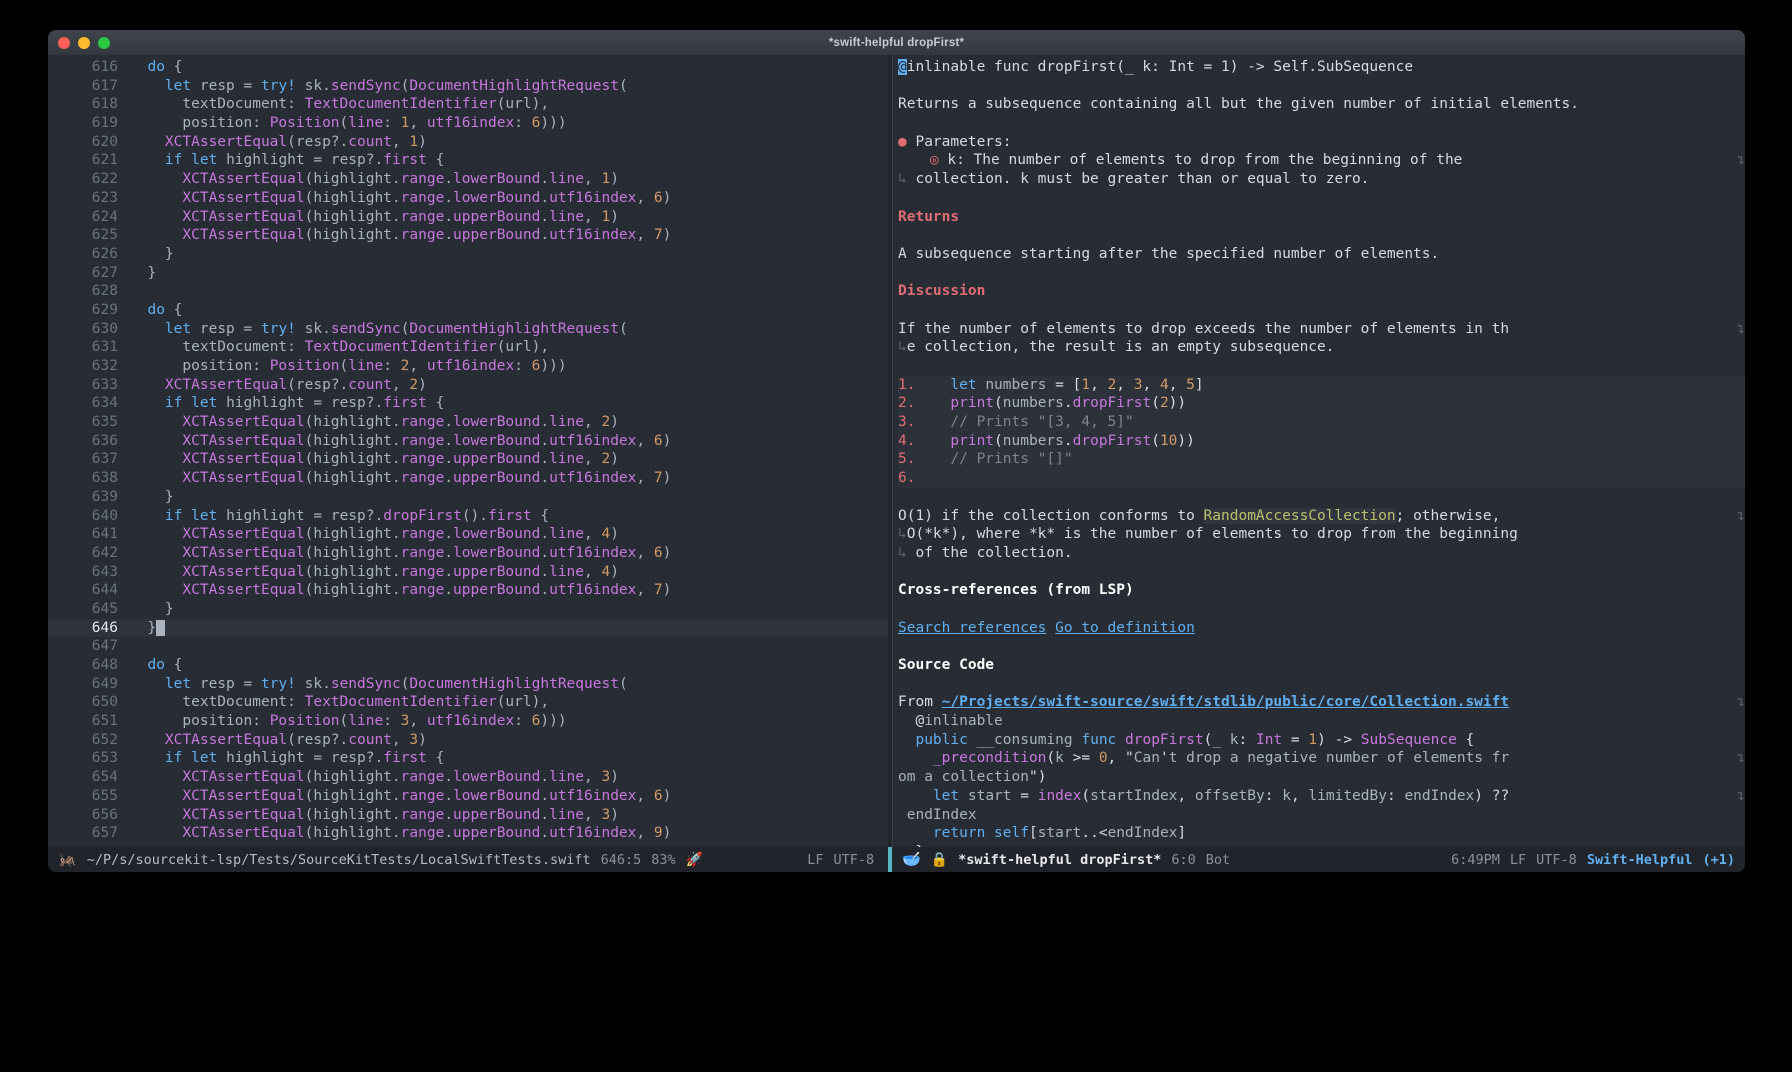 The height and width of the screenshot is (1072, 1792). What do you see at coordinates (468, 273) in the screenshot?
I see `code-line: 627 }` at bounding box center [468, 273].